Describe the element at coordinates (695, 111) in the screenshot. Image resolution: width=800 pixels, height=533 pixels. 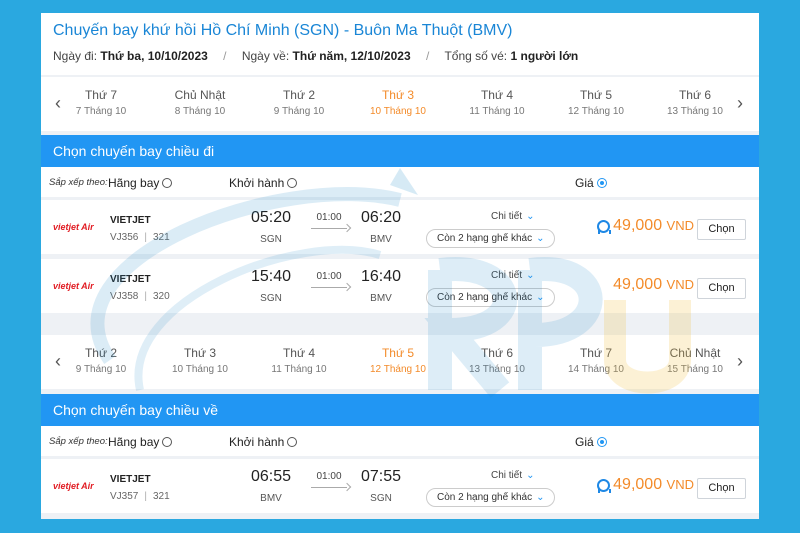
I see `date-day-month: 13 Tháng 10` at that location.